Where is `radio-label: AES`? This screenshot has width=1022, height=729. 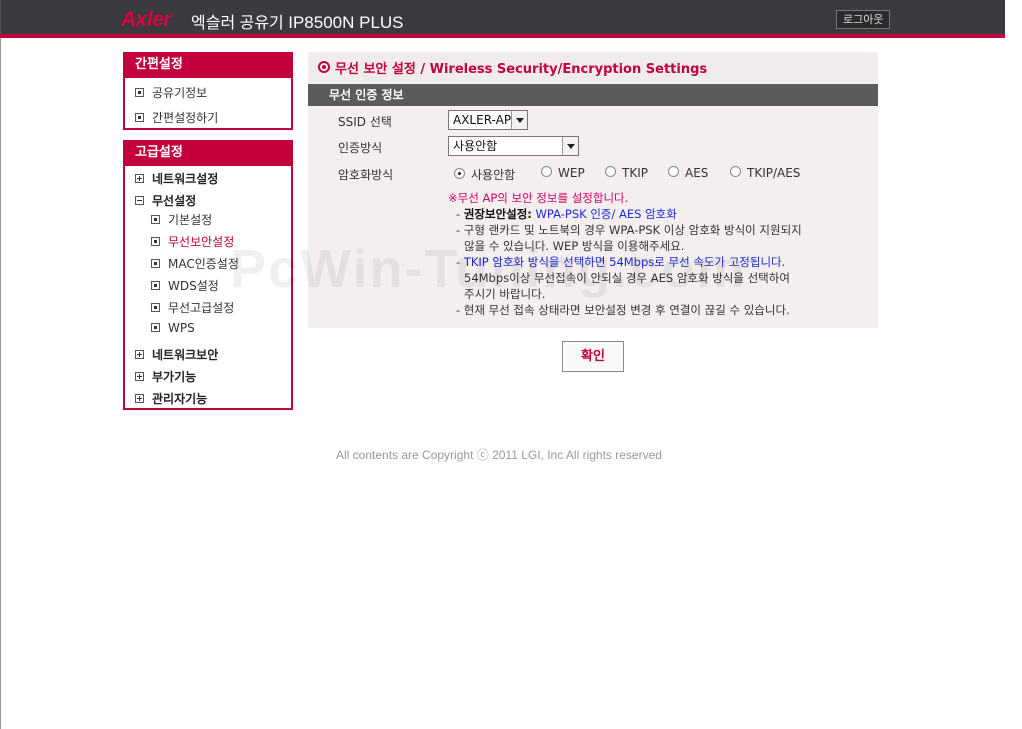
radio-label: AES is located at coordinates (697, 173).